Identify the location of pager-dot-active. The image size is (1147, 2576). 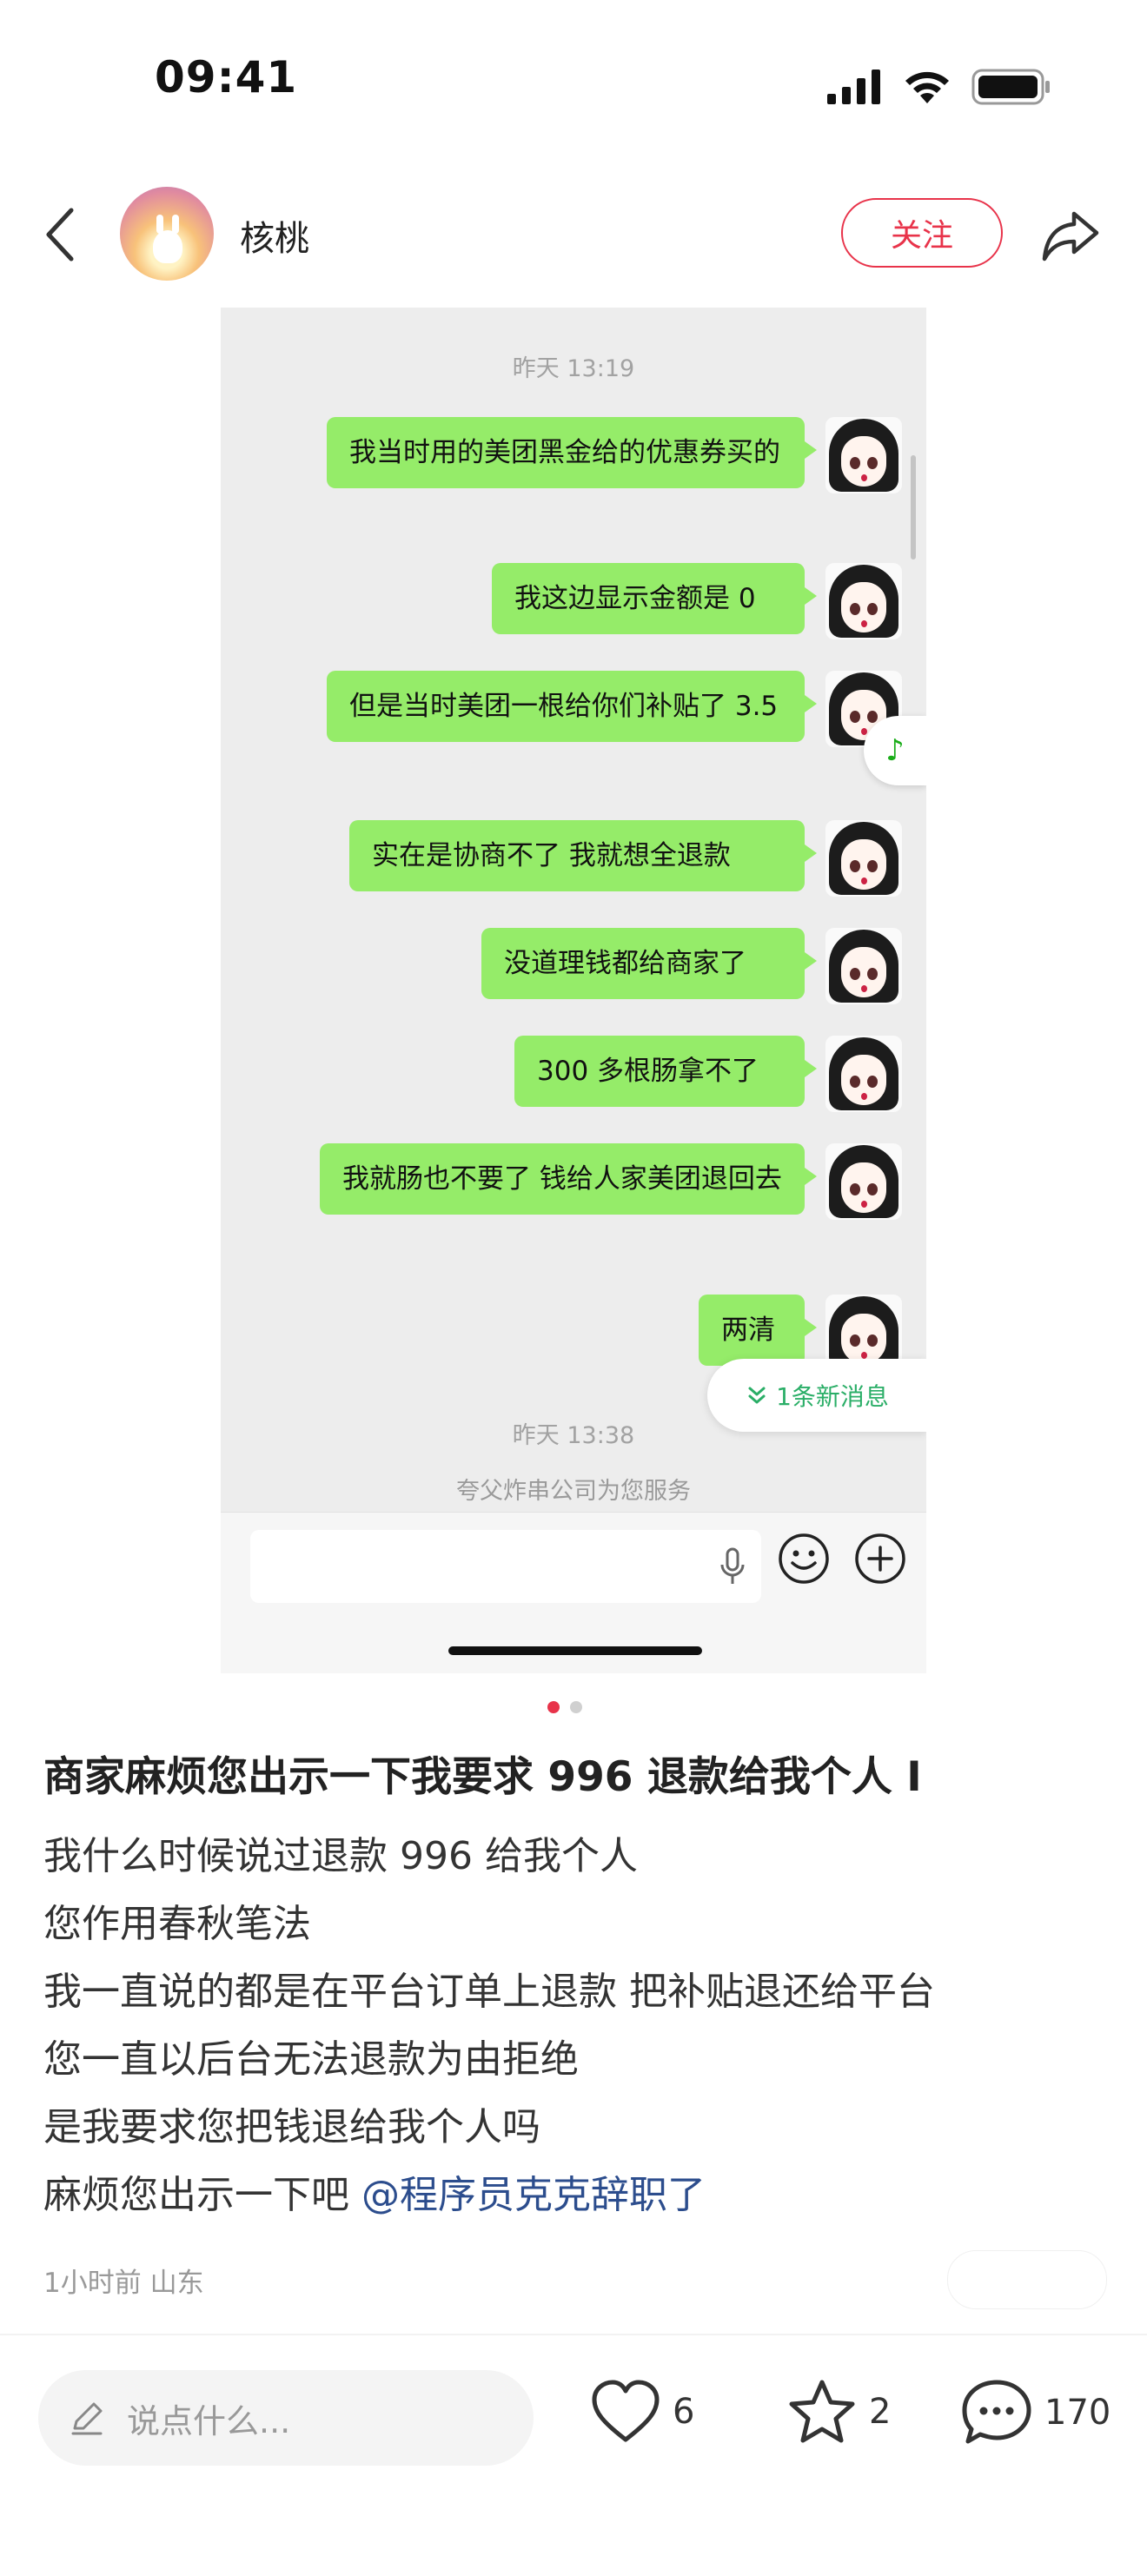
(553, 1707).